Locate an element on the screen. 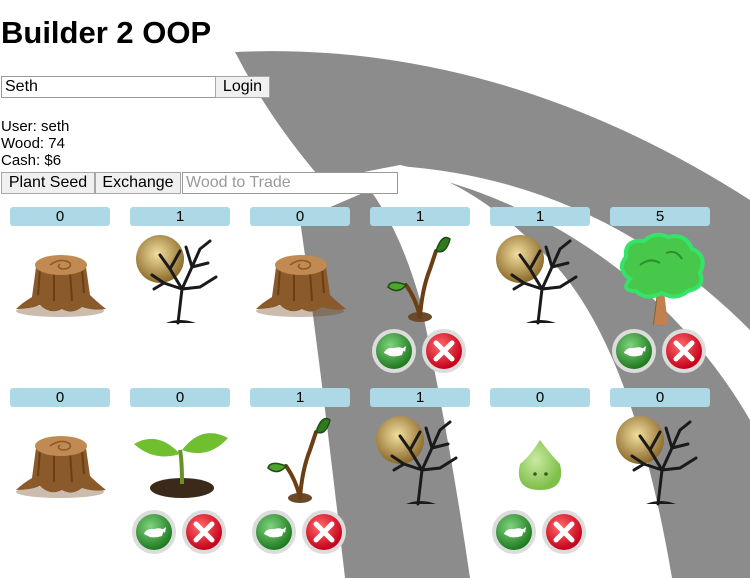 The image size is (750, 578). sprout-icon is located at coordinates (180, 459).